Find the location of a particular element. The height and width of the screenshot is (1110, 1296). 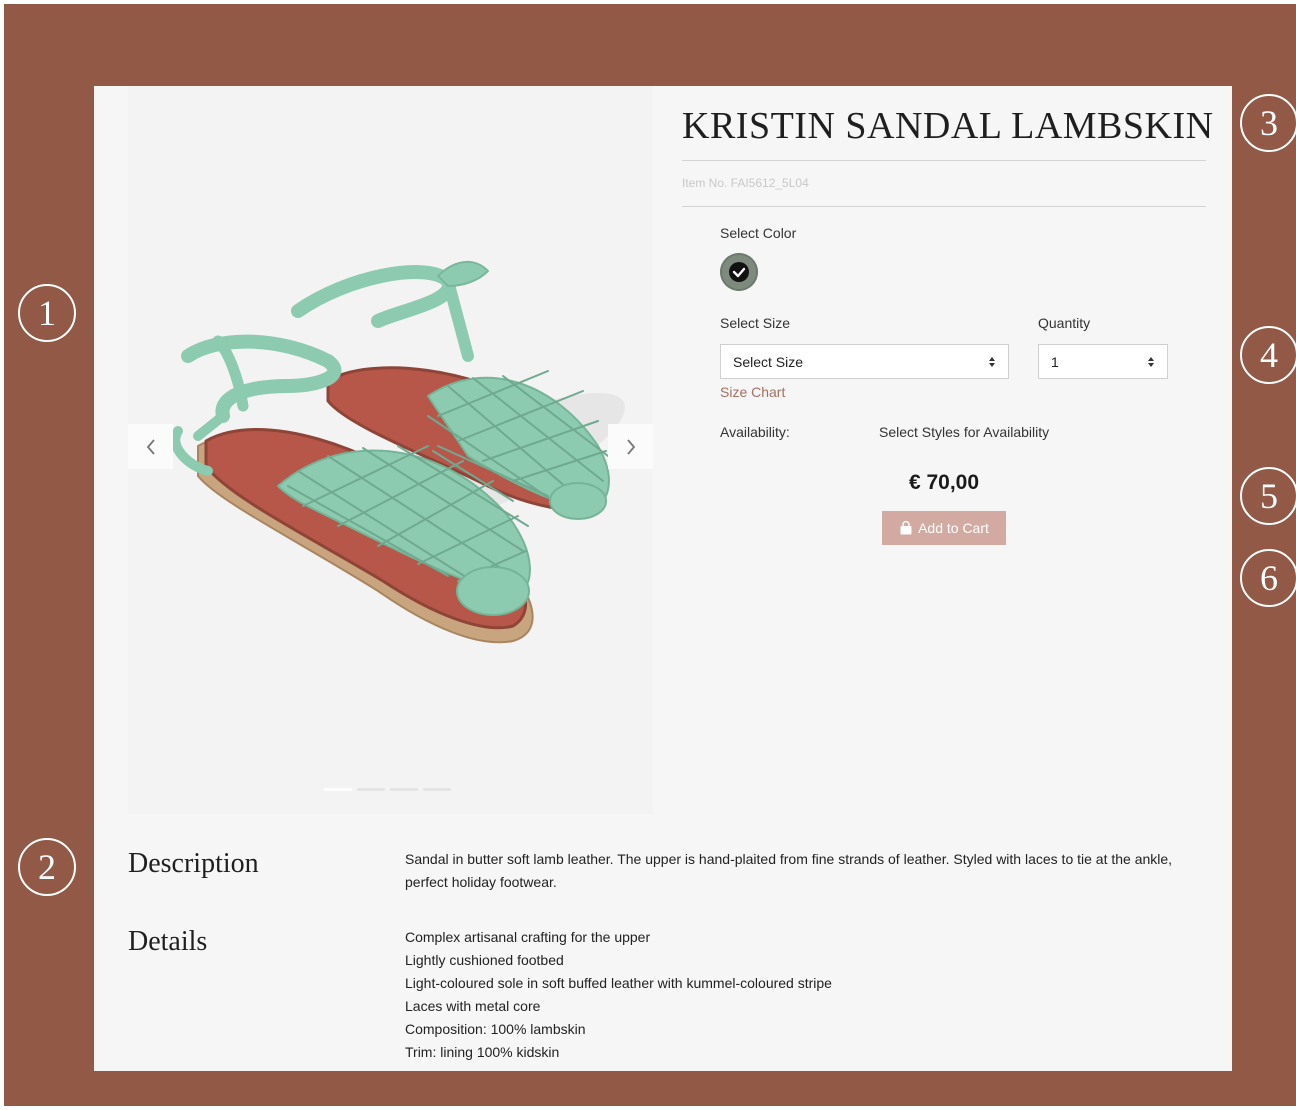

product-title: KRISTIN SANDAL LAMBSKIN is located at coordinates (948, 126).